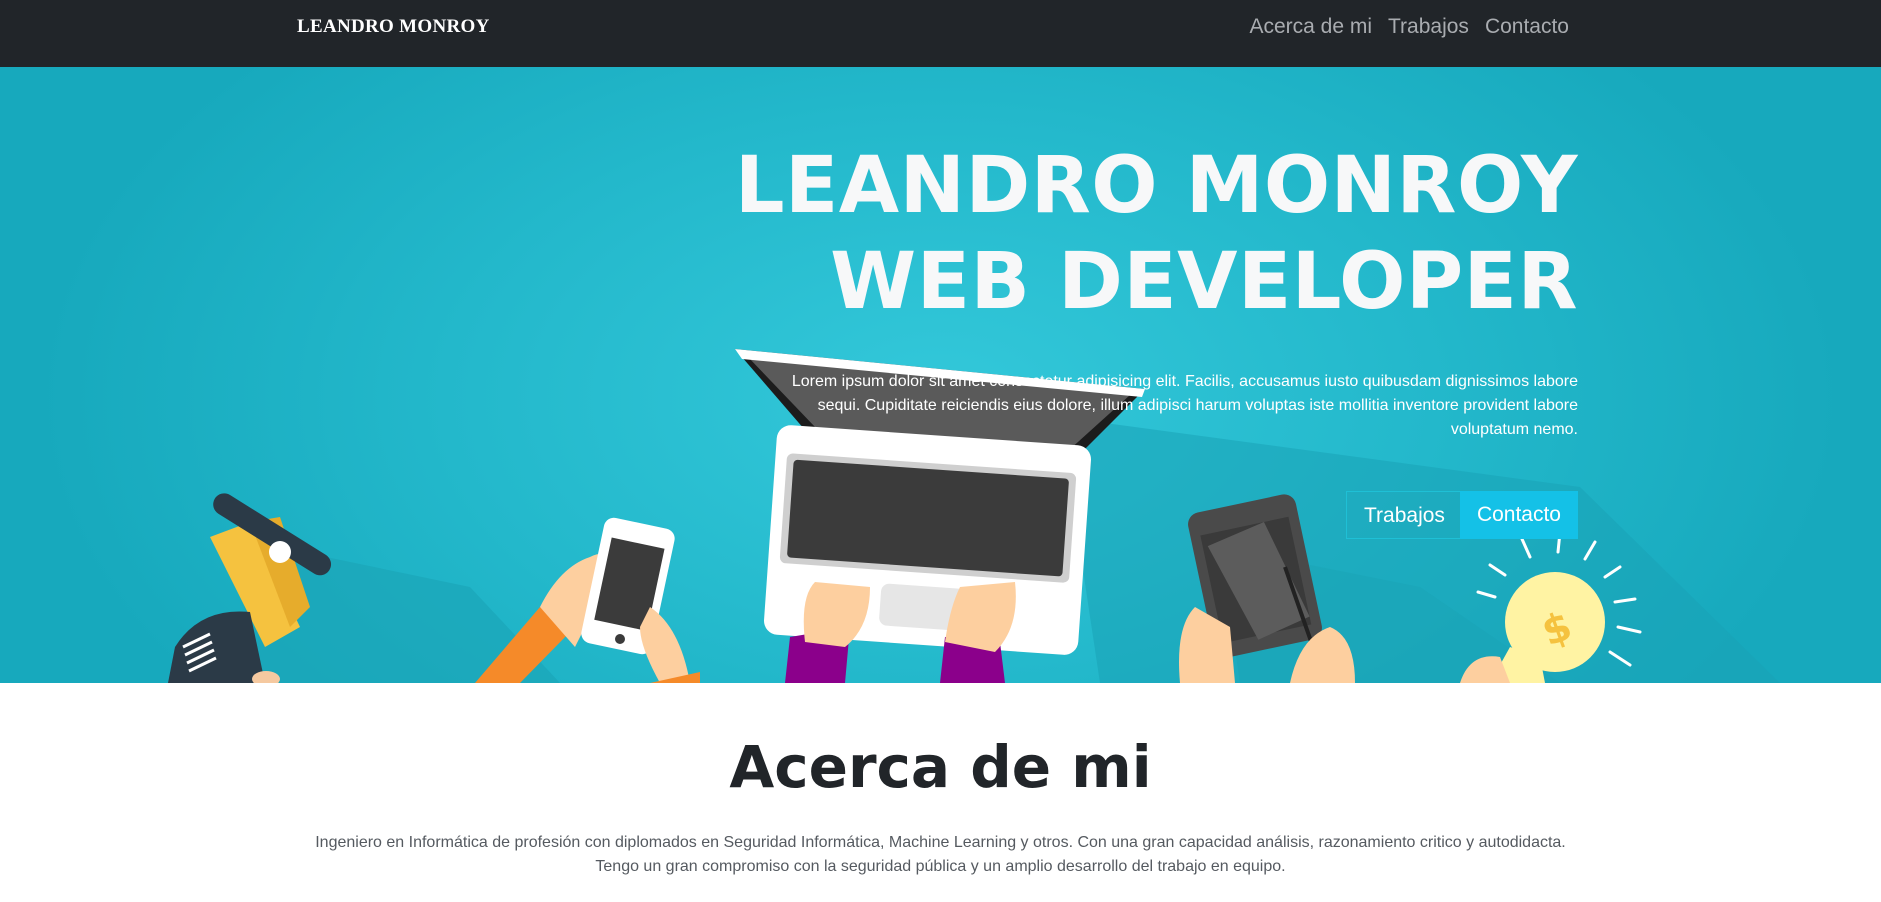 The width and height of the screenshot is (1881, 902). I want to click on about-title: Acerca de mi, so click(940, 767).